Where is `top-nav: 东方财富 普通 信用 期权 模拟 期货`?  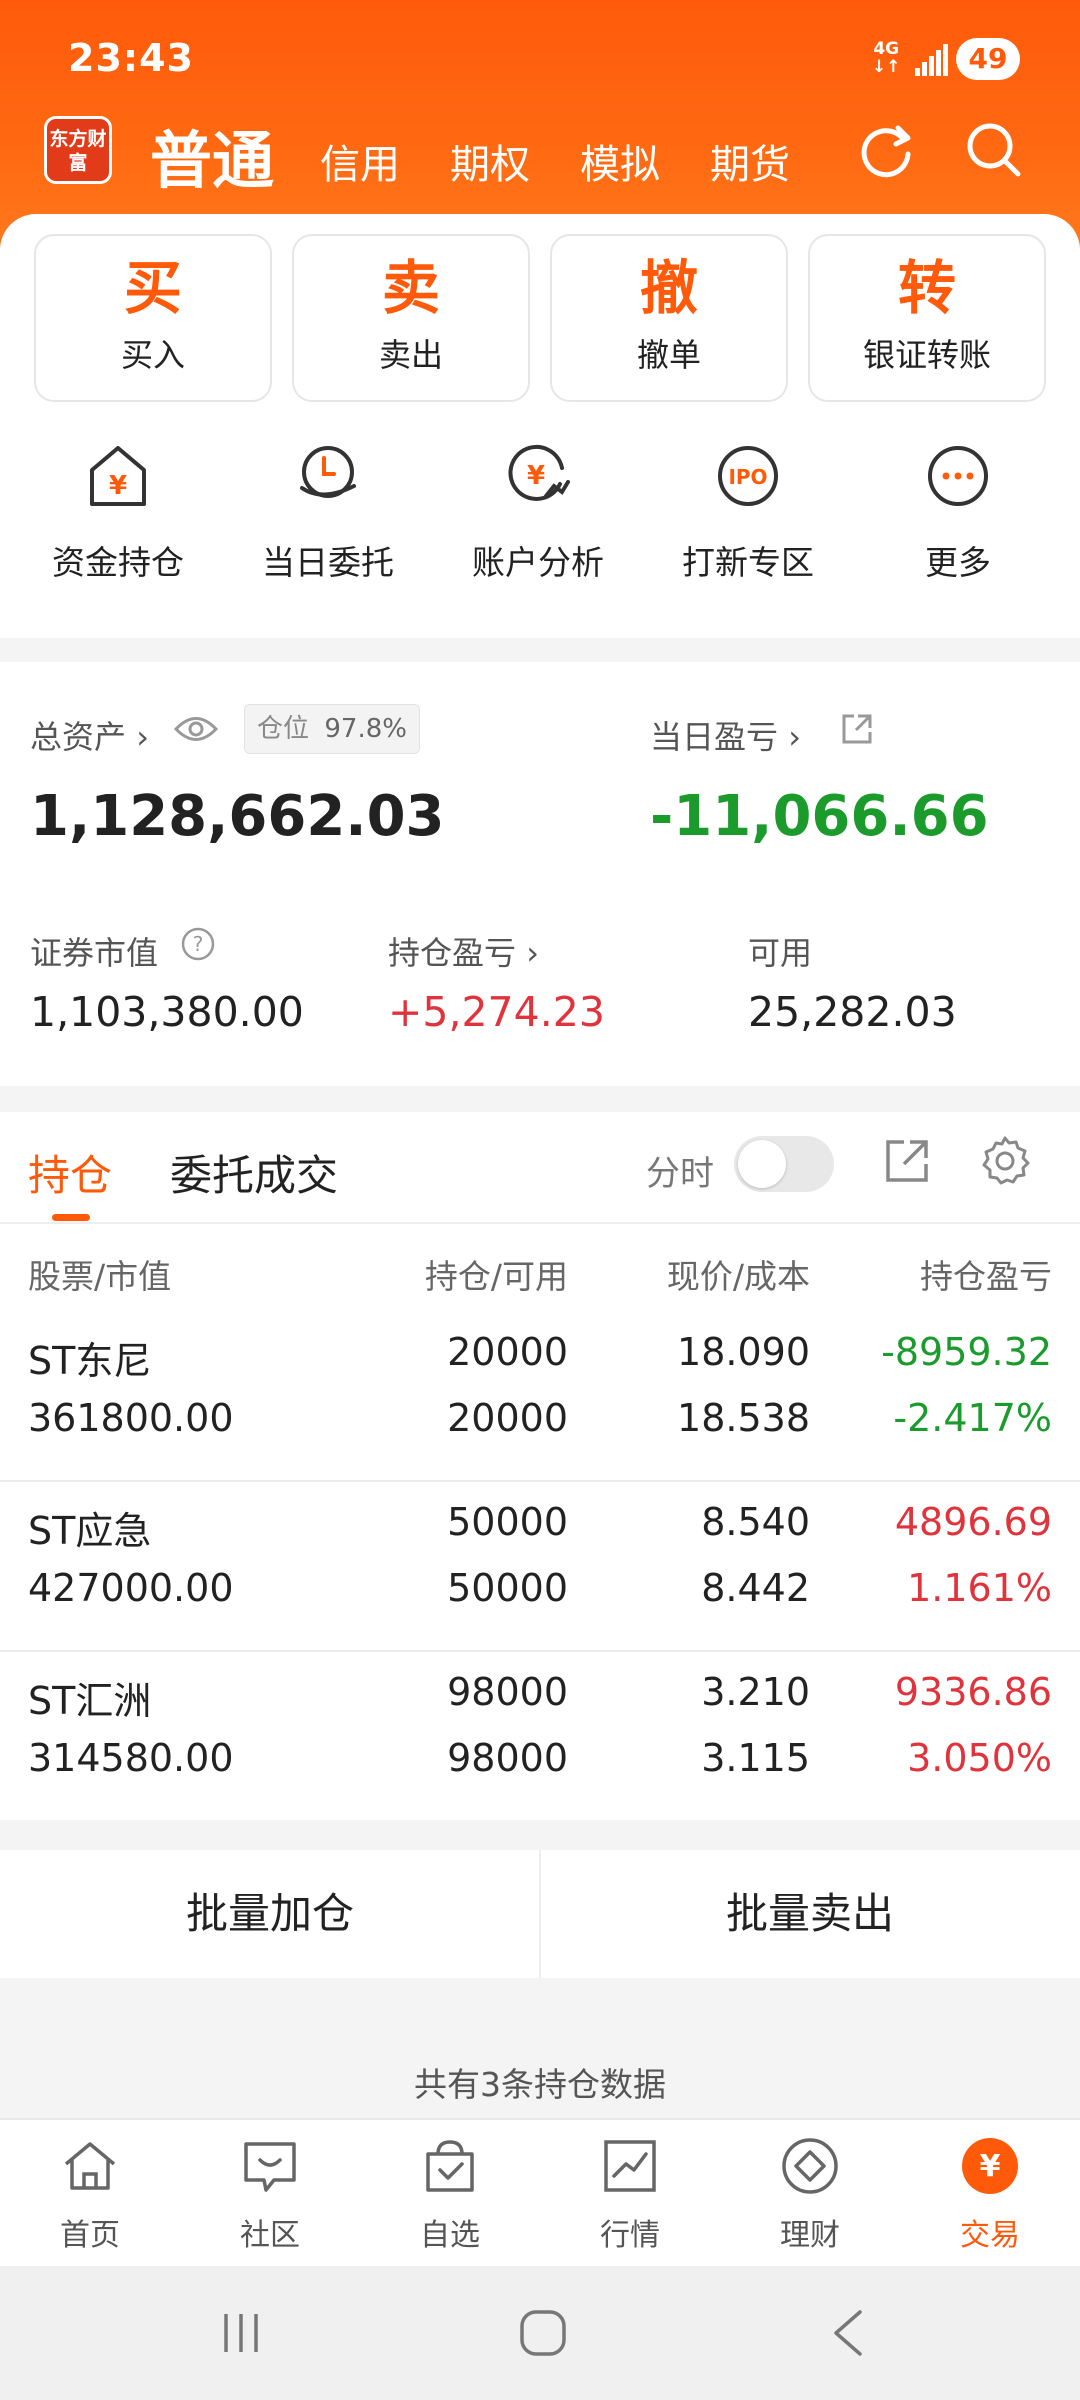
top-nav: 东方财富 普通 信用 期权 模拟 期货 is located at coordinates (540, 165).